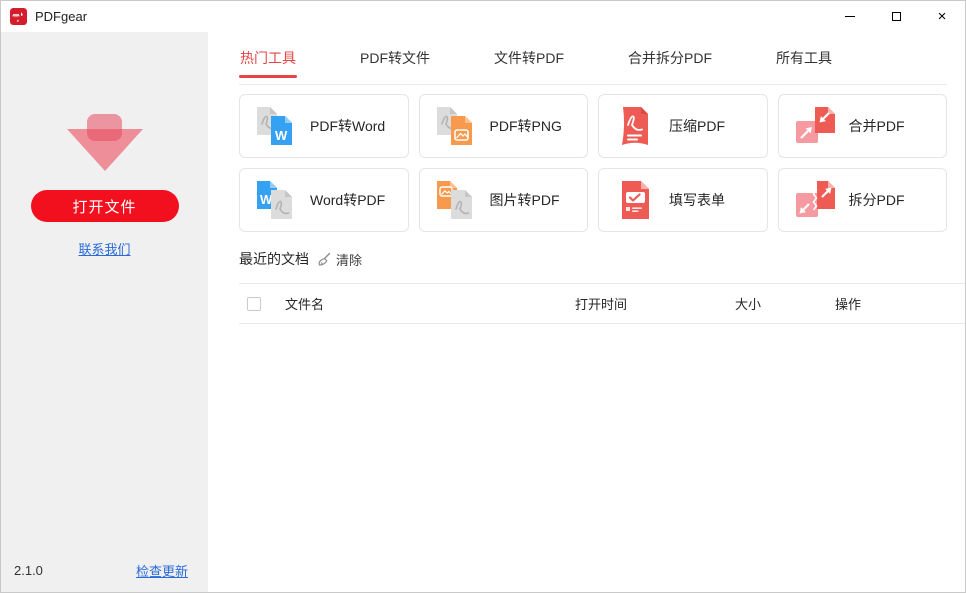  I want to click on tool-card-word-to-pdf: W Word转PDF, so click(324, 200).